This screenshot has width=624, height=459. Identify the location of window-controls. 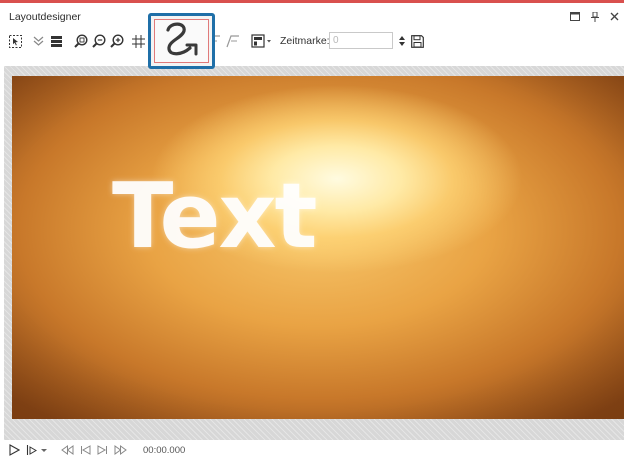
(594, 16).